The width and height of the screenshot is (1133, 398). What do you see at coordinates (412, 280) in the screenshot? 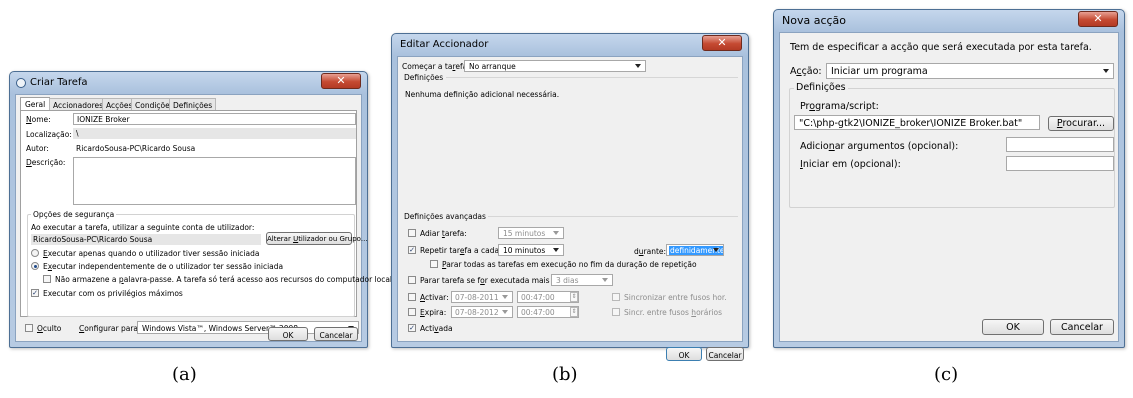
I see `stop-if-checkbox` at bounding box center [412, 280].